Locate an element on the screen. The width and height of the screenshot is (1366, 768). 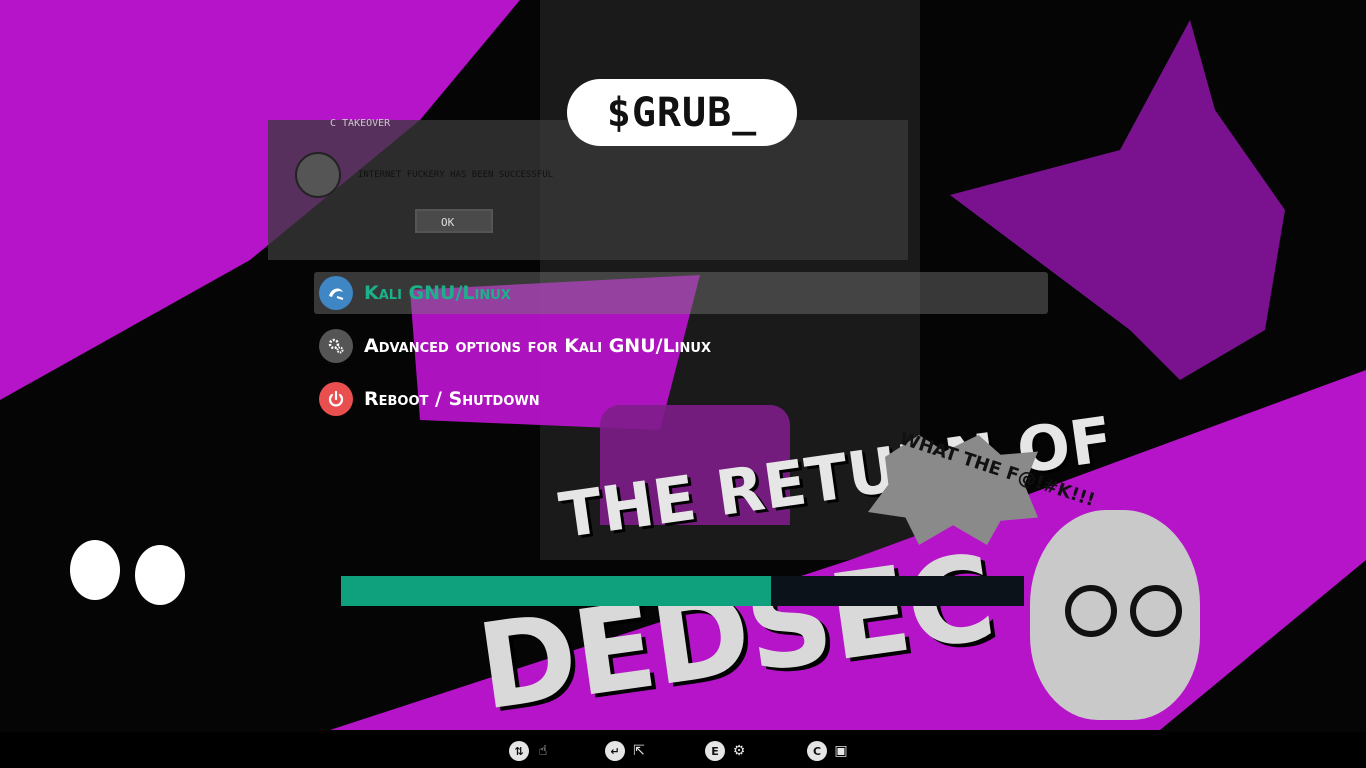
edit-gear-icon: ⚙ is located at coordinates (739, 751).